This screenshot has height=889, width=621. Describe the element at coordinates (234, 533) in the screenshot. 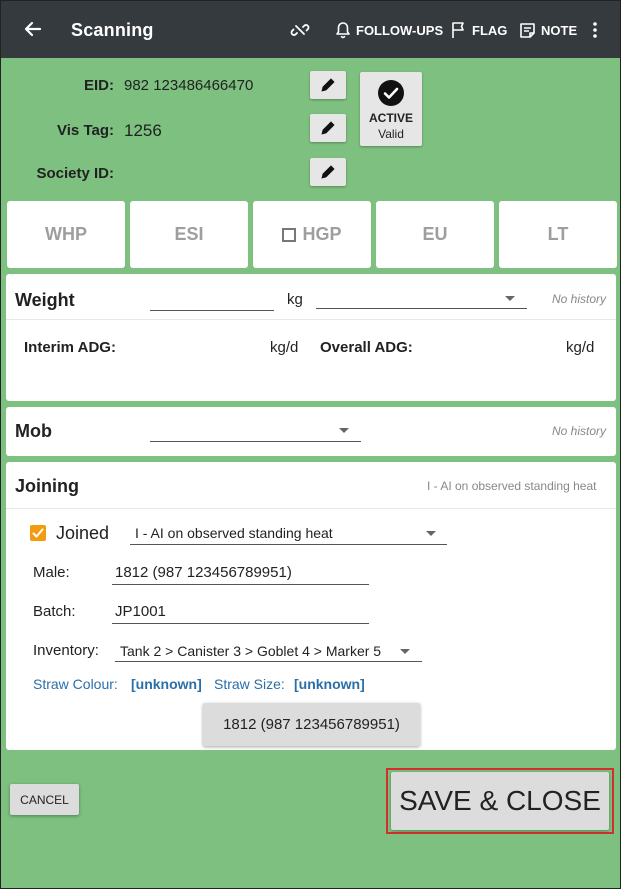

I see `joining-method-value: I - AI on observed standing heat` at that location.